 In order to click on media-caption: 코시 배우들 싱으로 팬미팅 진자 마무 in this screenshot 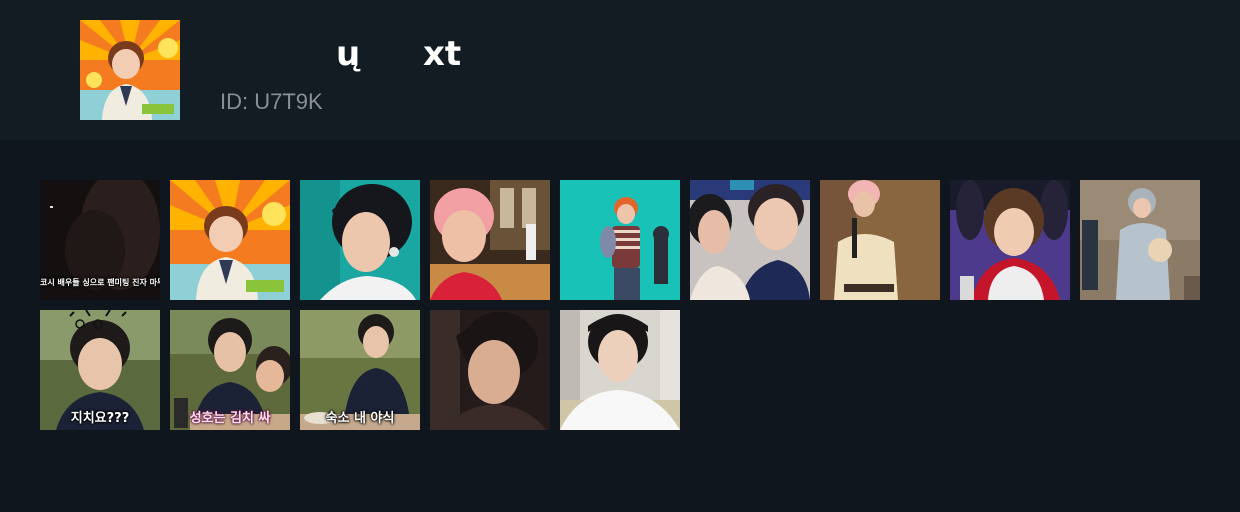, I will do `click(100, 282)`.